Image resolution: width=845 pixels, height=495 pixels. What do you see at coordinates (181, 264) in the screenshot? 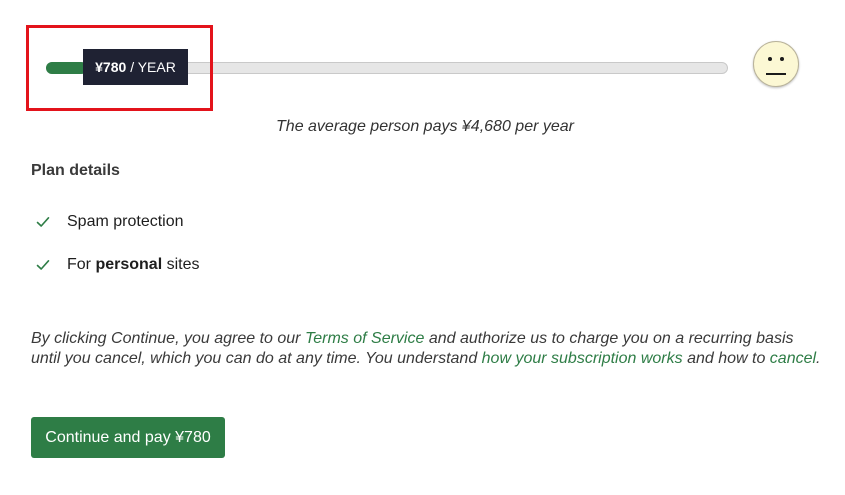
I see `feature-label-post: sites` at bounding box center [181, 264].